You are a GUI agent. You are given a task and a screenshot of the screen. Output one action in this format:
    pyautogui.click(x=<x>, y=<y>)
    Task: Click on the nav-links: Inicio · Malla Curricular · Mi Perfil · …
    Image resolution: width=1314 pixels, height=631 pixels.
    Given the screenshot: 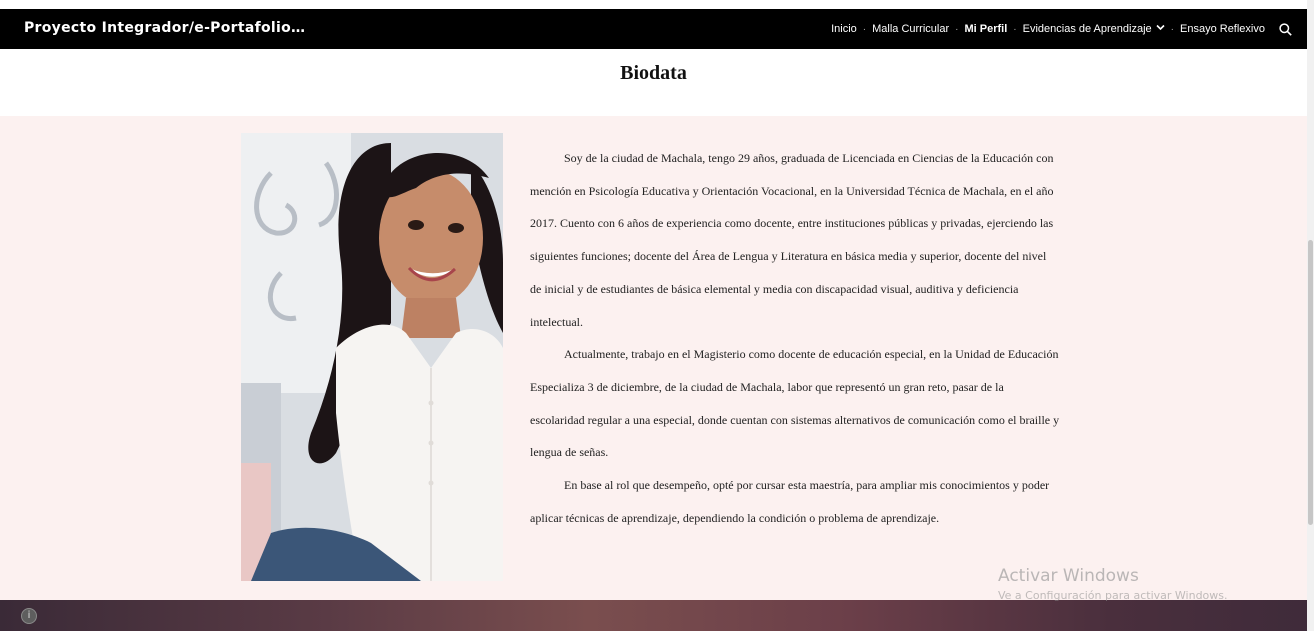 What is the action you would take?
    pyautogui.click(x=1061, y=29)
    